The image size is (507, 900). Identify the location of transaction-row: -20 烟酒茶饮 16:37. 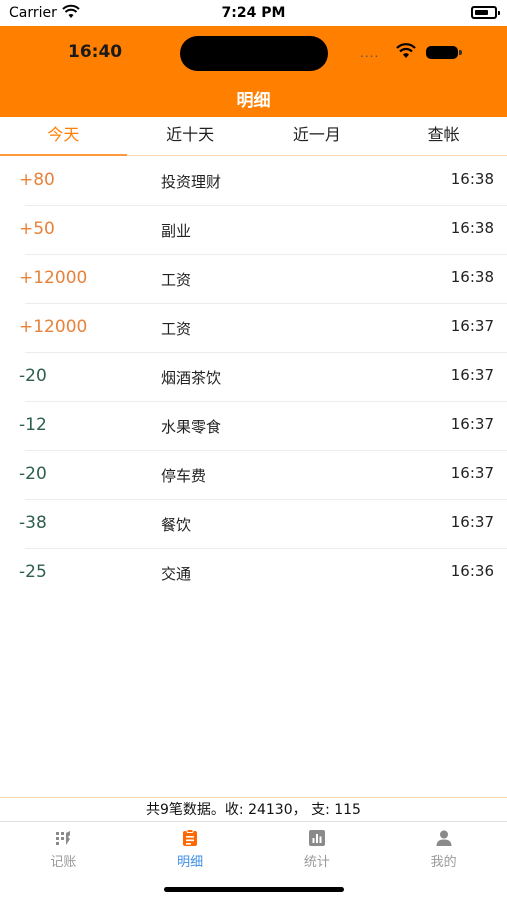
(253, 377).